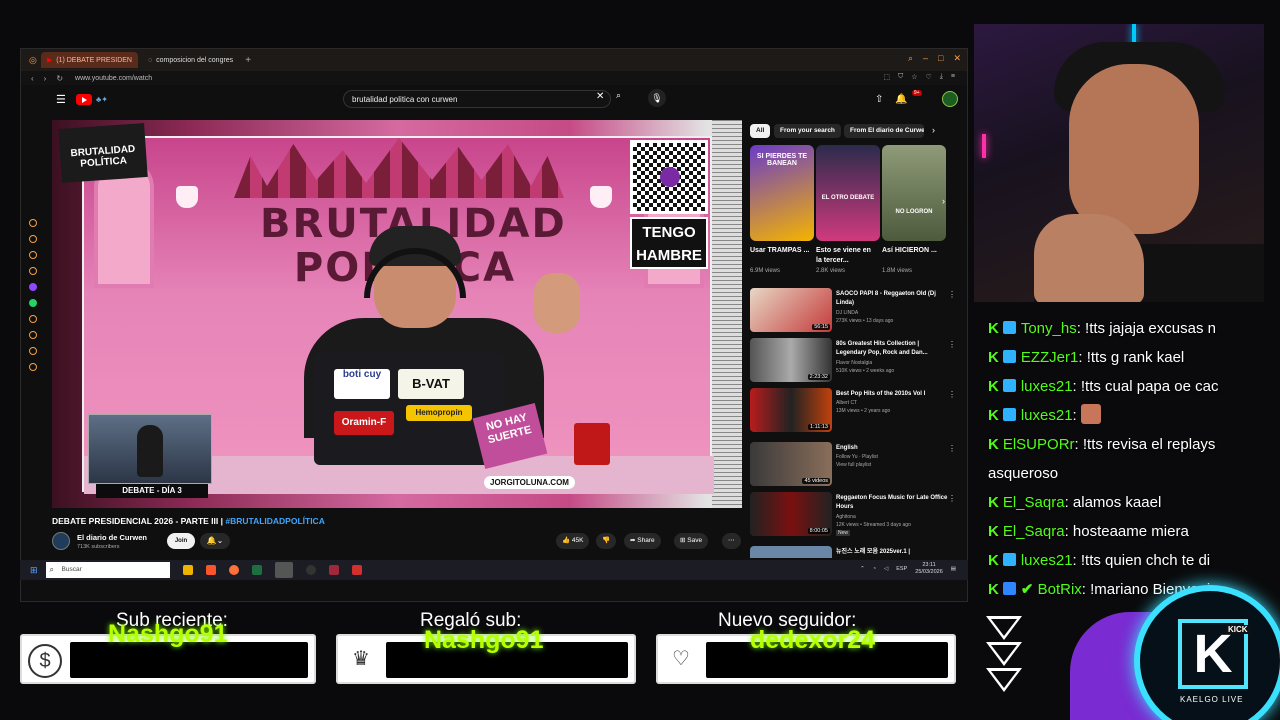 The image size is (1280, 720). Describe the element at coordinates (61, 541) in the screenshot. I see `channel-avatar` at that location.